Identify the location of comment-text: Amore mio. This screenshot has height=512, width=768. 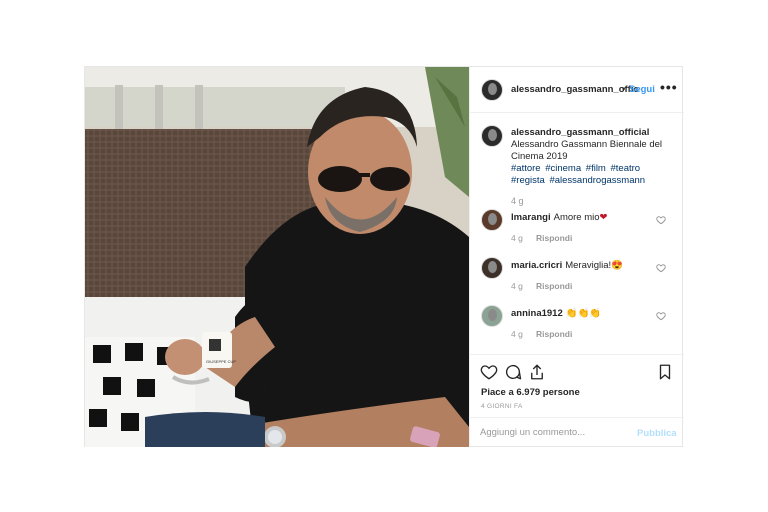
(576, 217).